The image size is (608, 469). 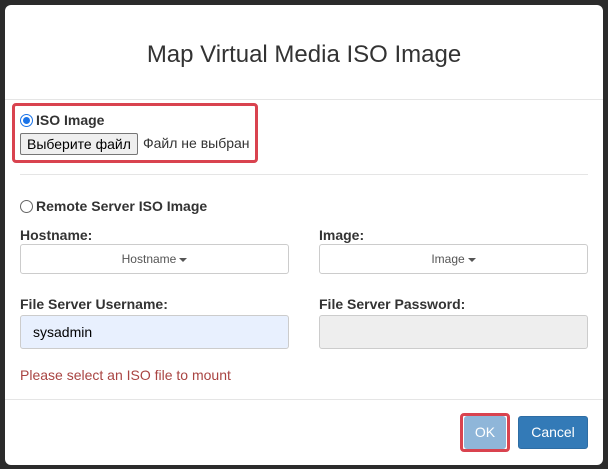 What do you see at coordinates (304, 174) in the screenshot?
I see `section-divider` at bounding box center [304, 174].